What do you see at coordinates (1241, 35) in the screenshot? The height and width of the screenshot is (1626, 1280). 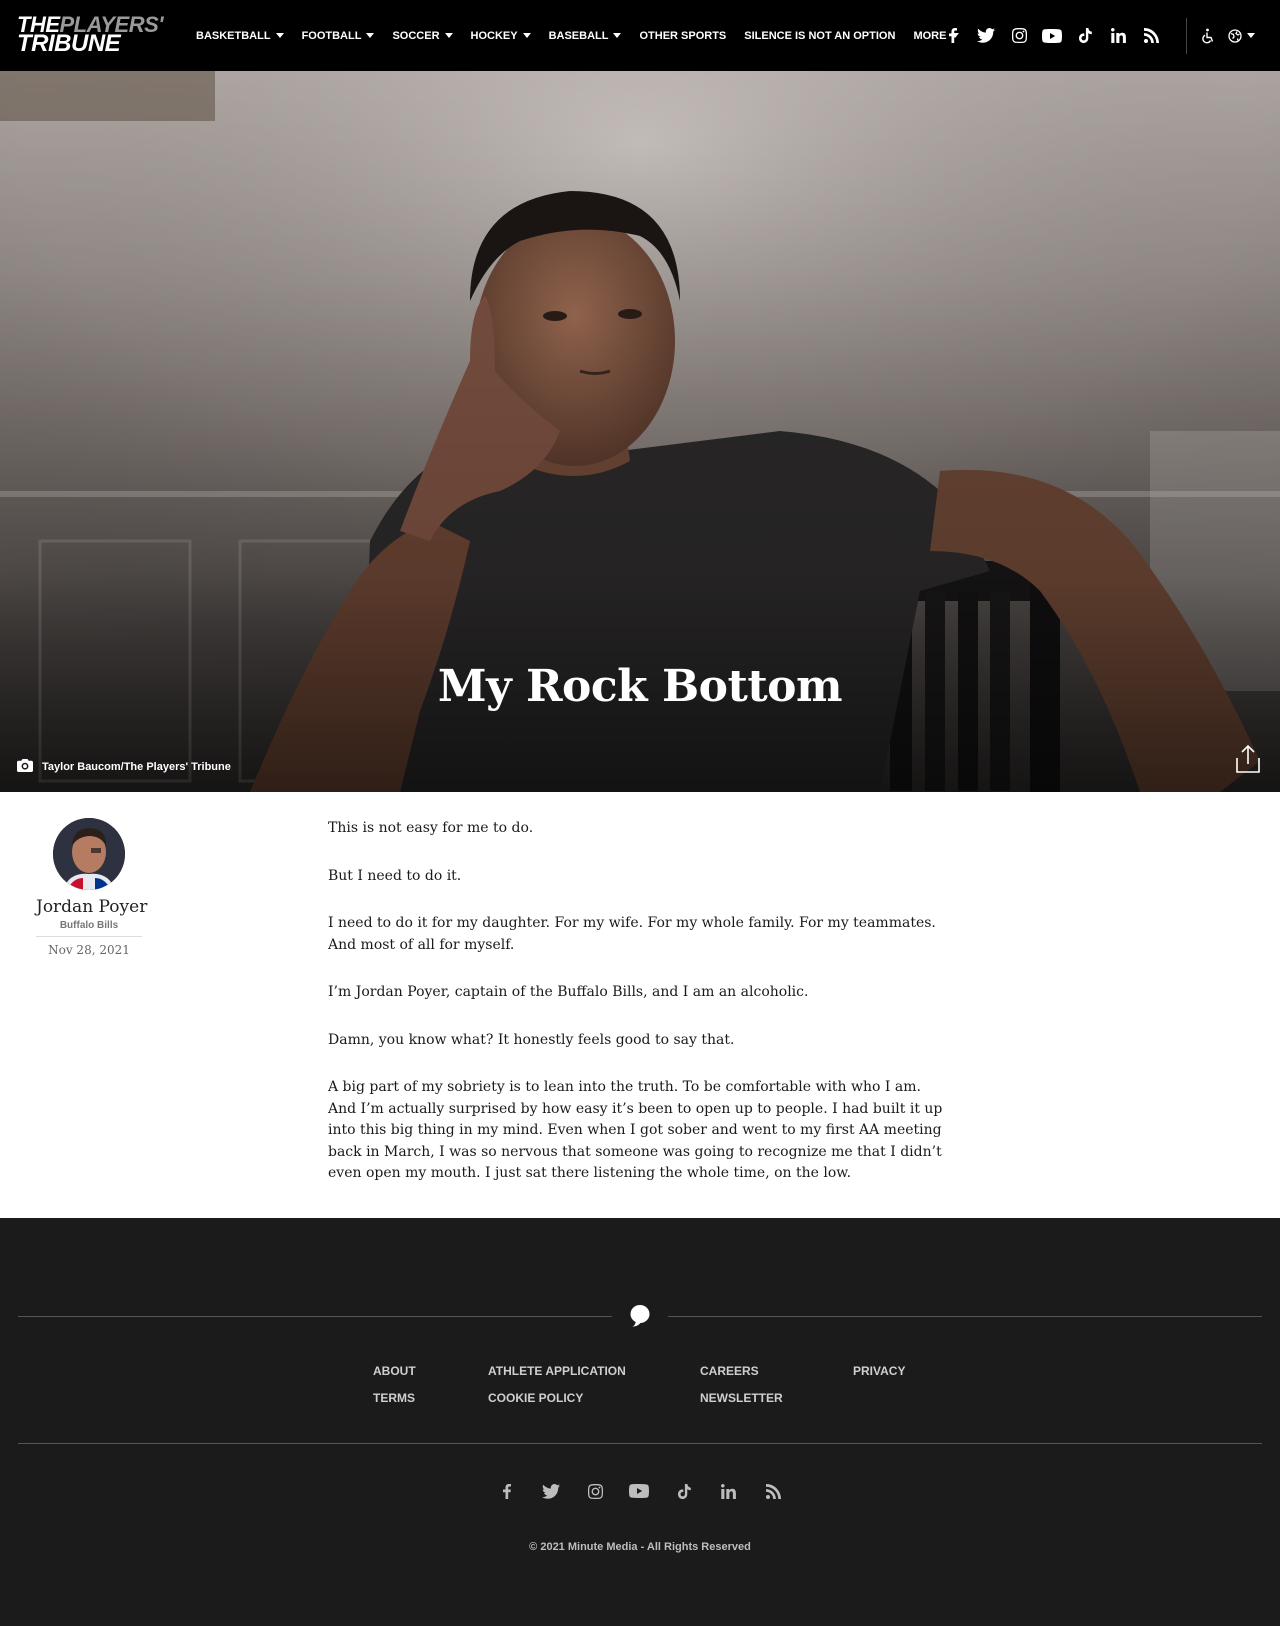 I see `globe-icon` at bounding box center [1241, 35].